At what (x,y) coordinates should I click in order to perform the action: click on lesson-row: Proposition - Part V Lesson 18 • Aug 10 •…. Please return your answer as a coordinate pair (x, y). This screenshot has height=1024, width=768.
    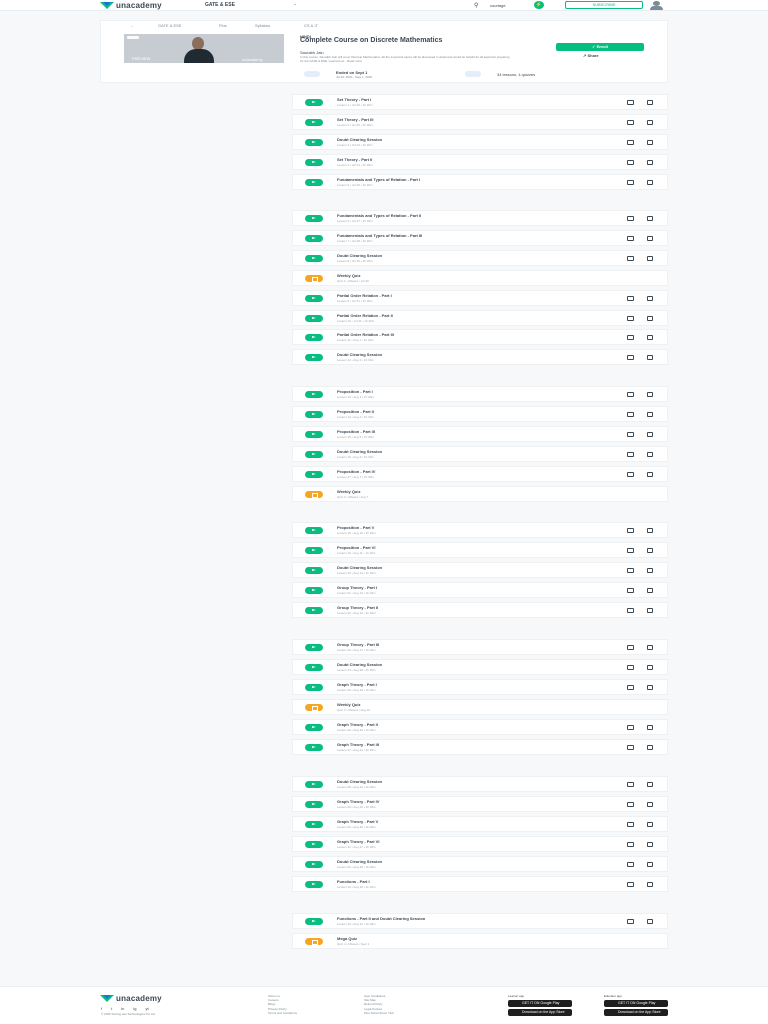
    Looking at the image, I should click on (480, 530).